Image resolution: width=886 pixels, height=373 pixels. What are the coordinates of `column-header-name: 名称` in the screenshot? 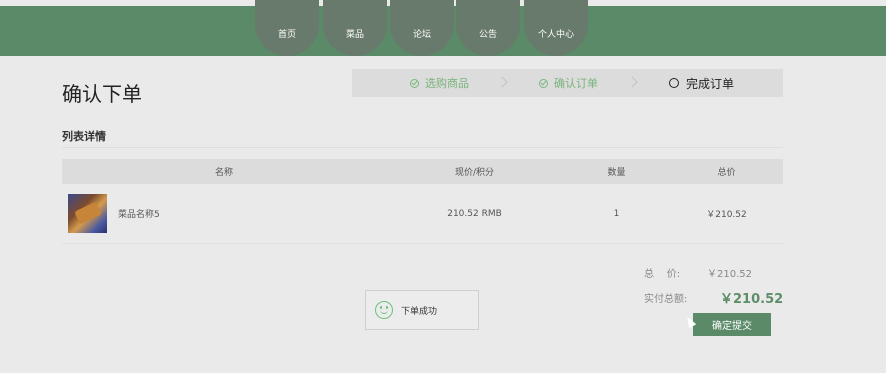 It's located at (224, 171).